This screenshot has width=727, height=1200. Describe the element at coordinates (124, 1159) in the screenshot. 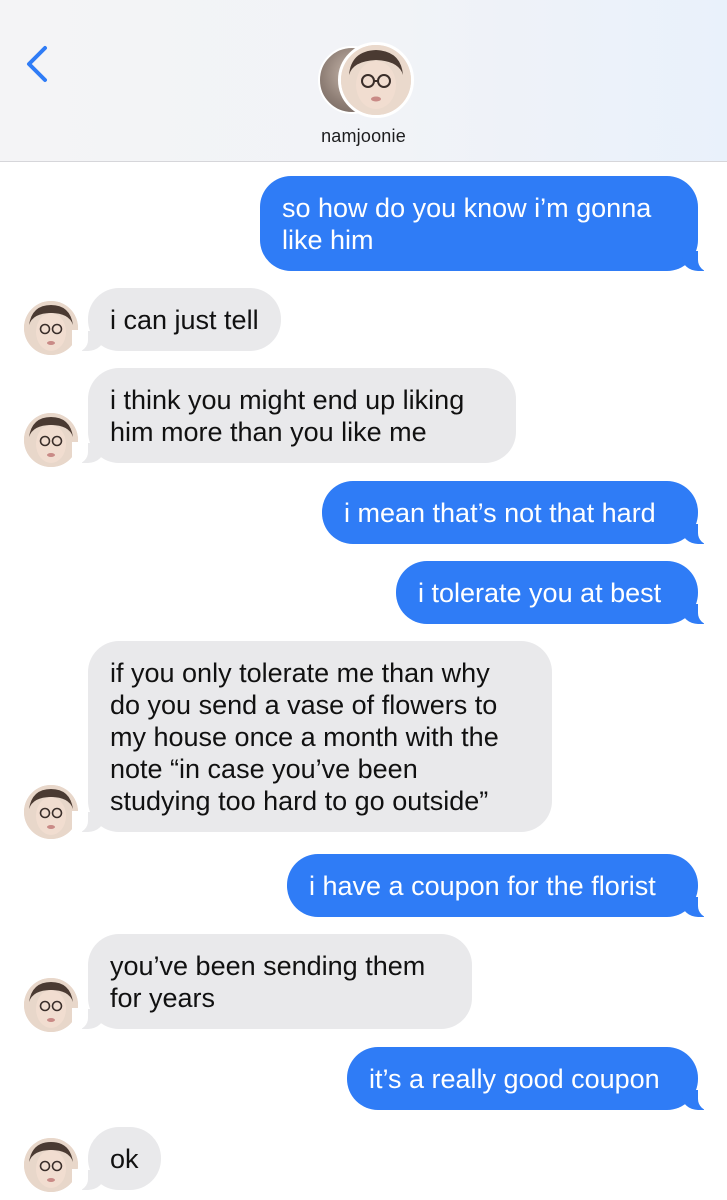

I see `message-text: ok` at that location.